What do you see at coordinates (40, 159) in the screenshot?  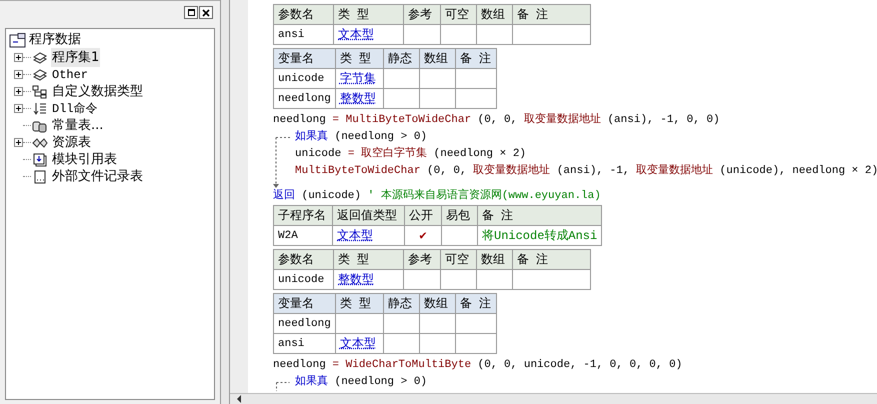 I see `document-plus-icon` at bounding box center [40, 159].